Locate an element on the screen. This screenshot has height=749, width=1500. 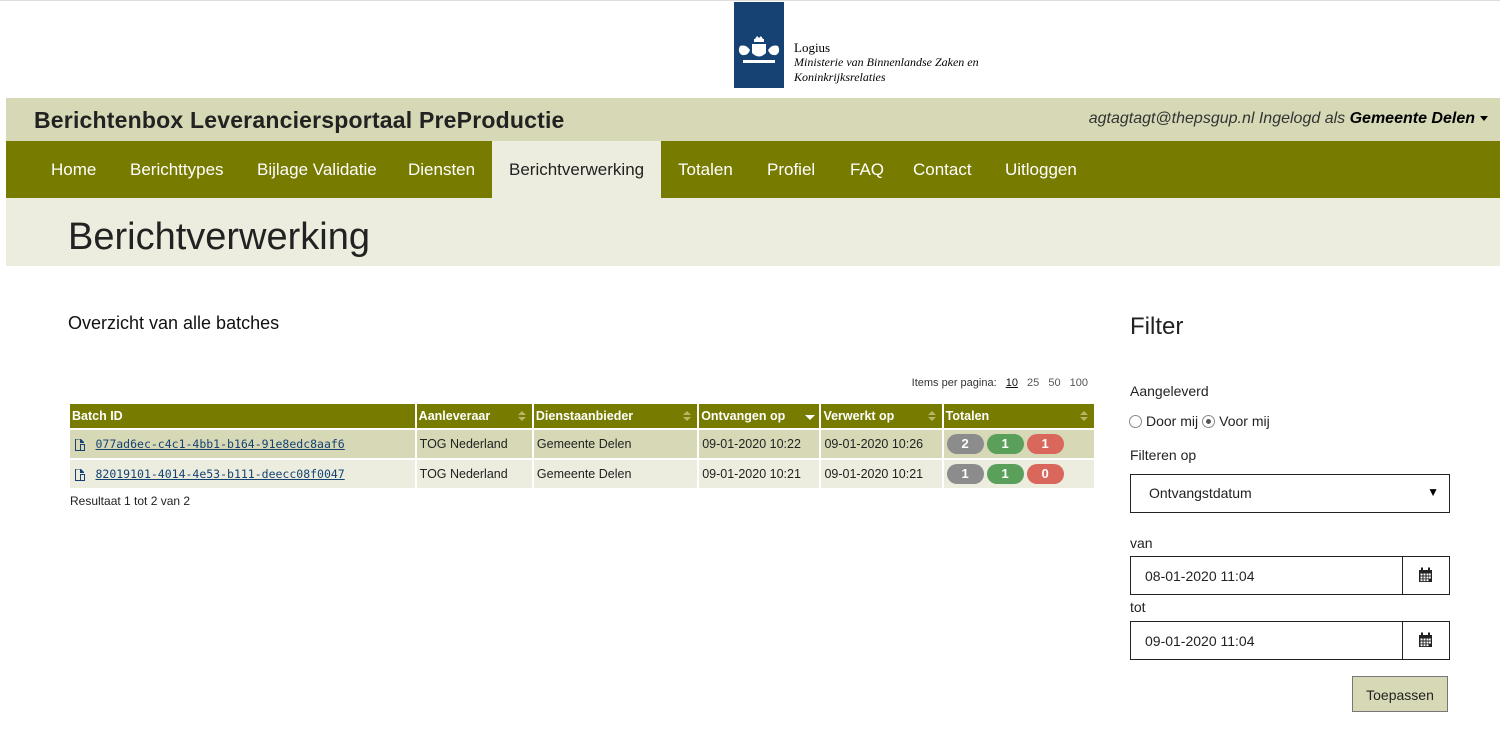
sort-desc-icon is located at coordinates (810, 416).